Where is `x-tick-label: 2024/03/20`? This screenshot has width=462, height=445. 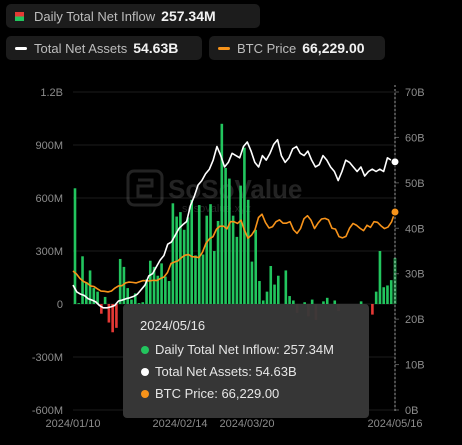 x-tick-label: 2024/03/20 is located at coordinates (246, 424).